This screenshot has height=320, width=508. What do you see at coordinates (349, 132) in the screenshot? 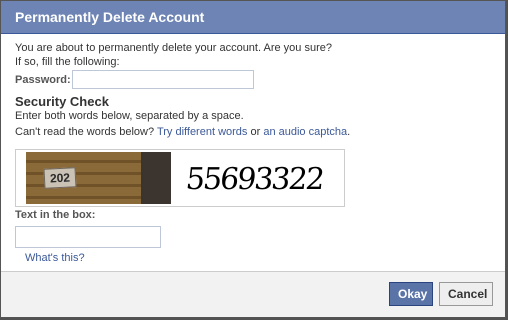
I see `period-text: .` at bounding box center [349, 132].